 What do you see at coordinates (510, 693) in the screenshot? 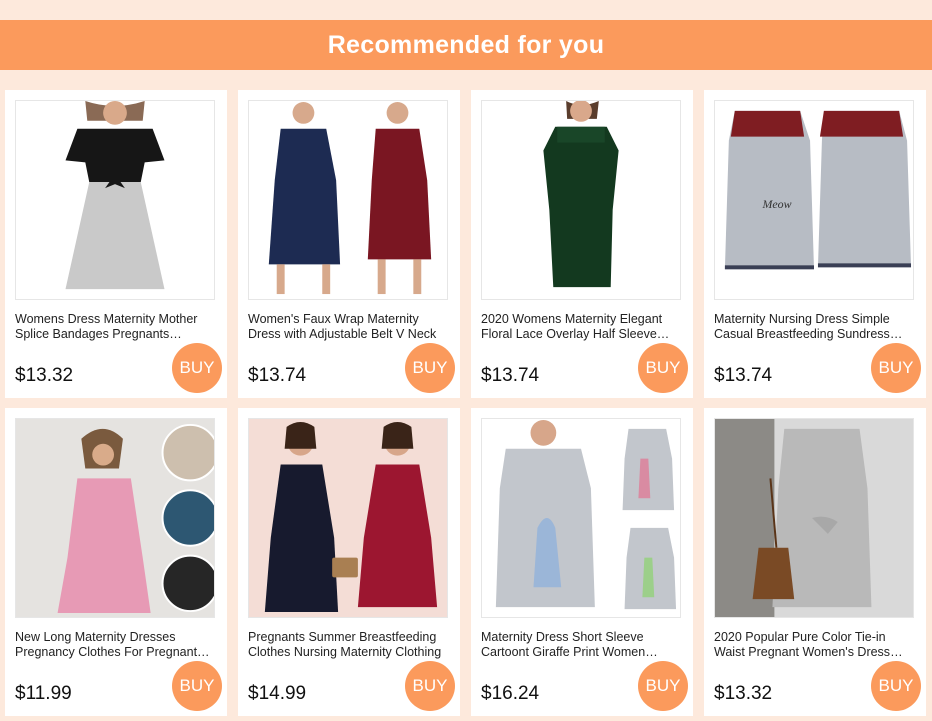
I see `product-price: $16.24` at bounding box center [510, 693].